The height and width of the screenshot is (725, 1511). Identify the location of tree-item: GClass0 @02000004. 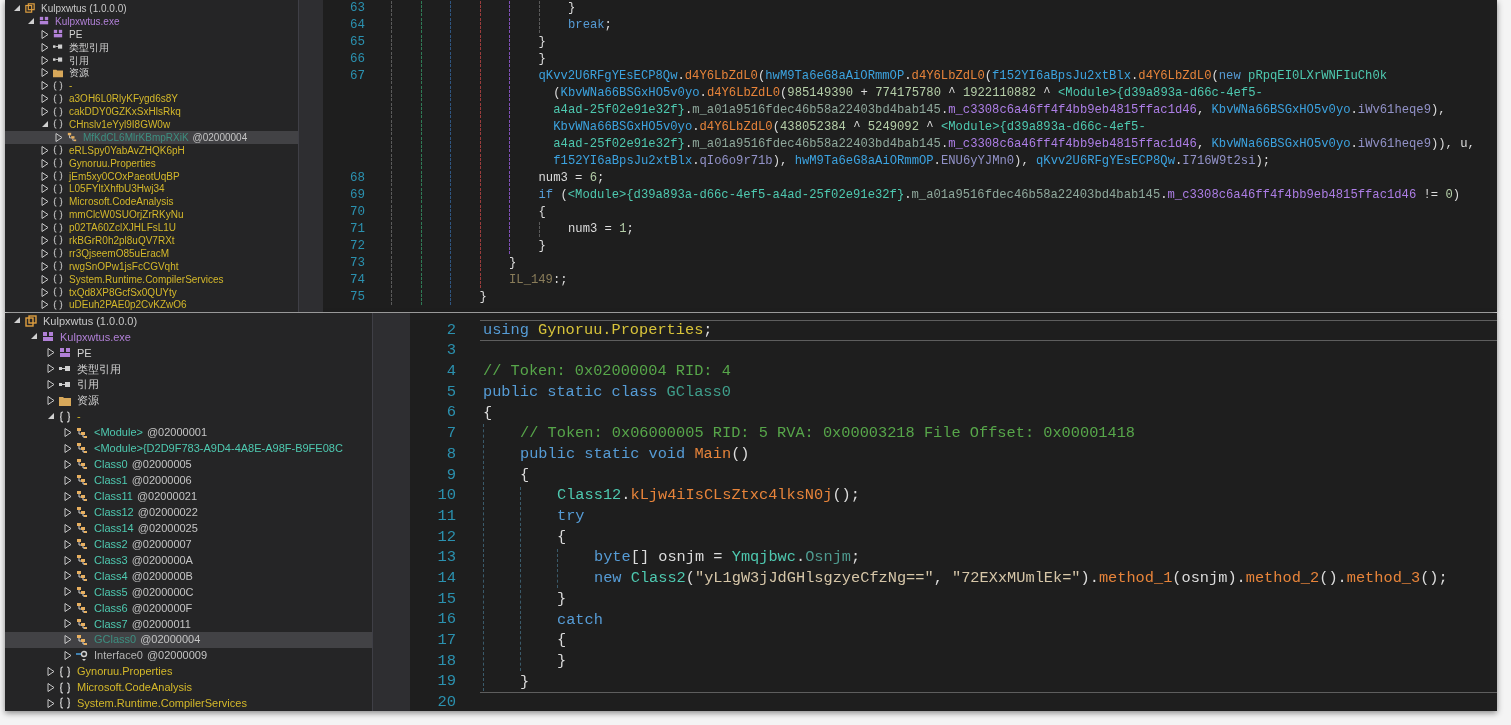
(188, 639).